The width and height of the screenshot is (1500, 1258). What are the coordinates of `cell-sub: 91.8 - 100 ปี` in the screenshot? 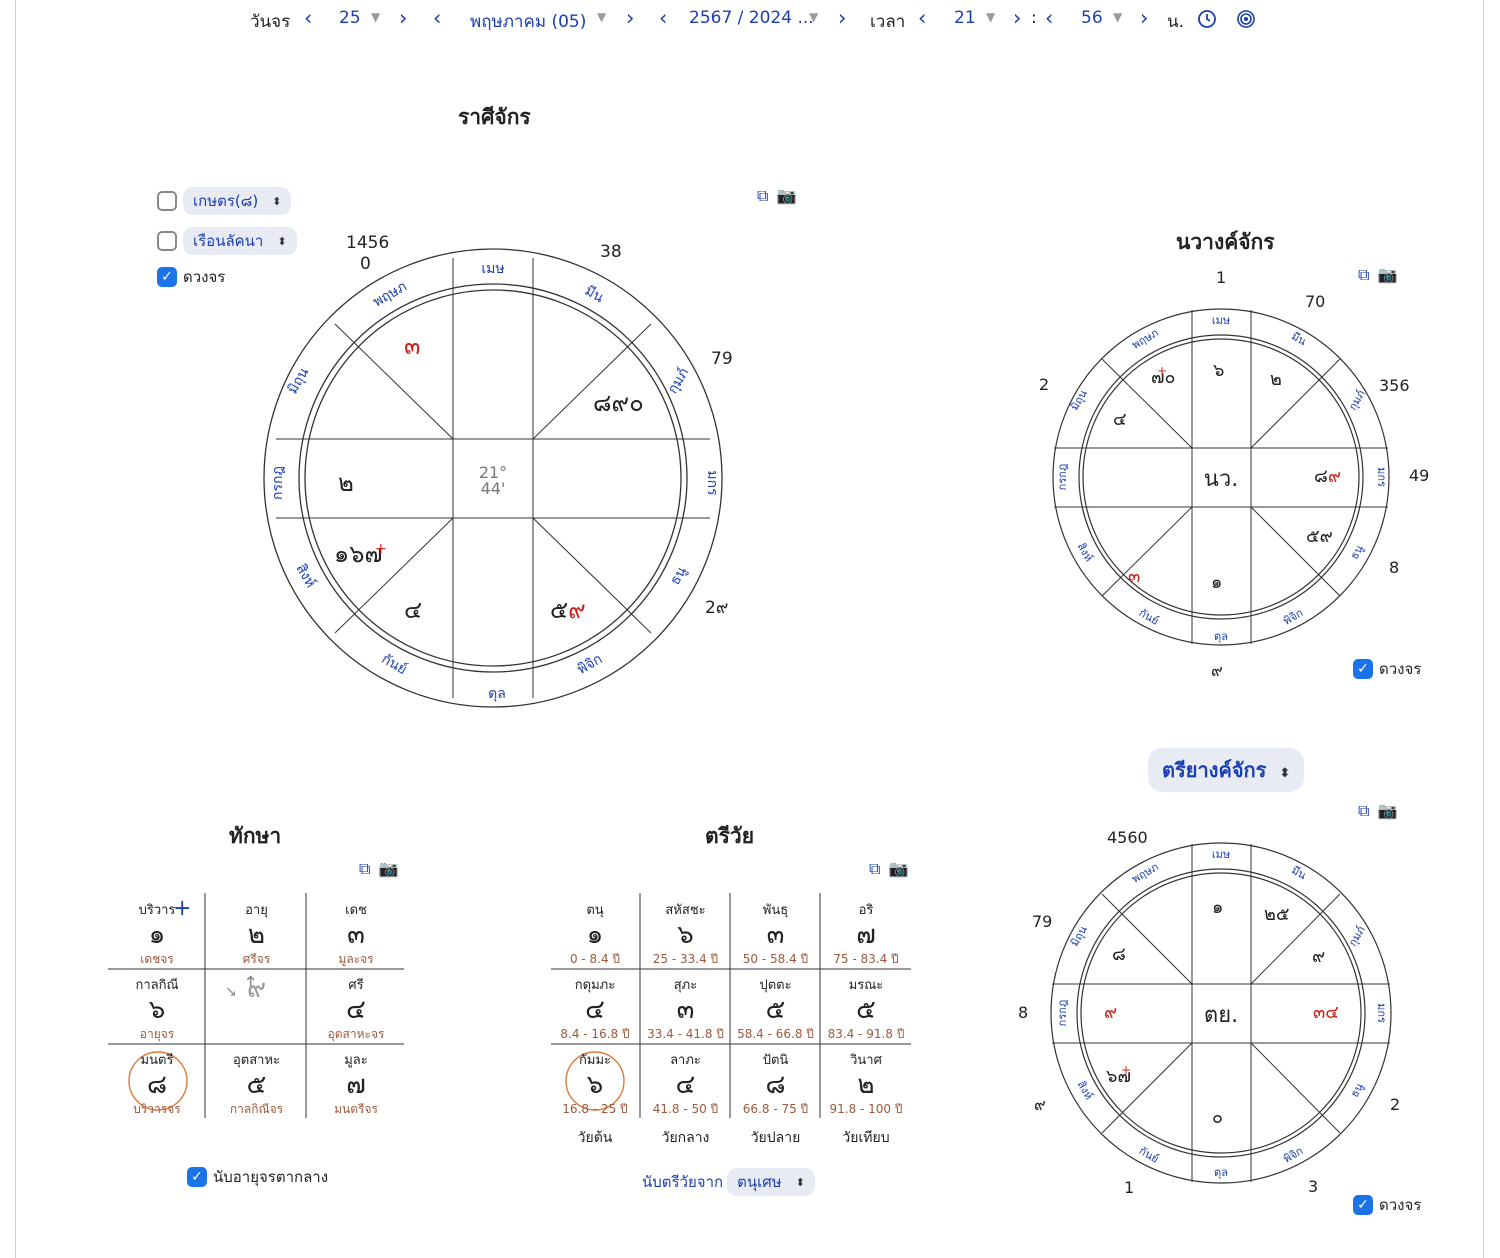 It's located at (866, 1109).